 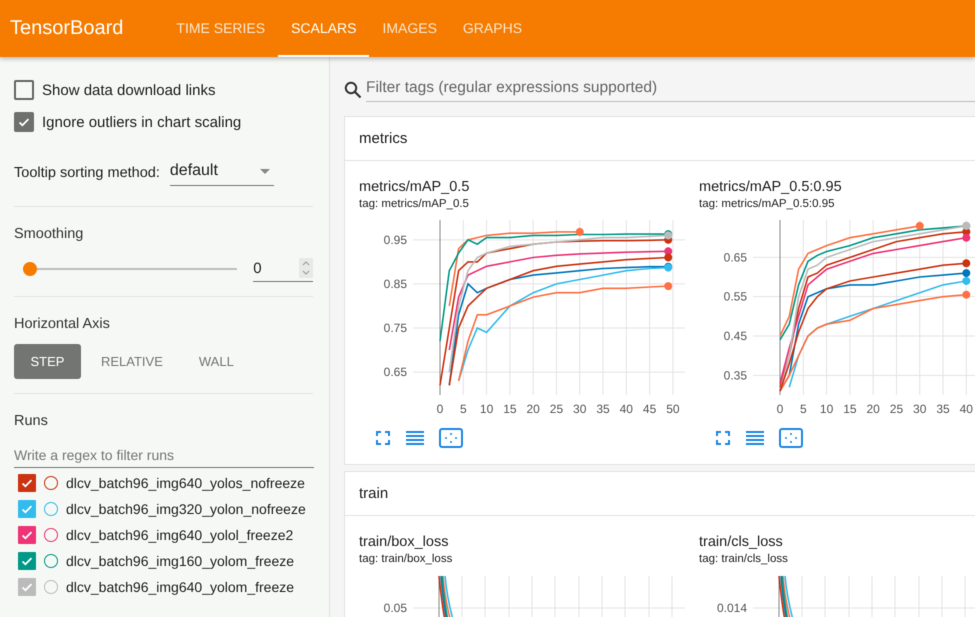 What do you see at coordinates (132, 361) in the screenshot?
I see `axis-toggle-button: RELATIVE` at bounding box center [132, 361].